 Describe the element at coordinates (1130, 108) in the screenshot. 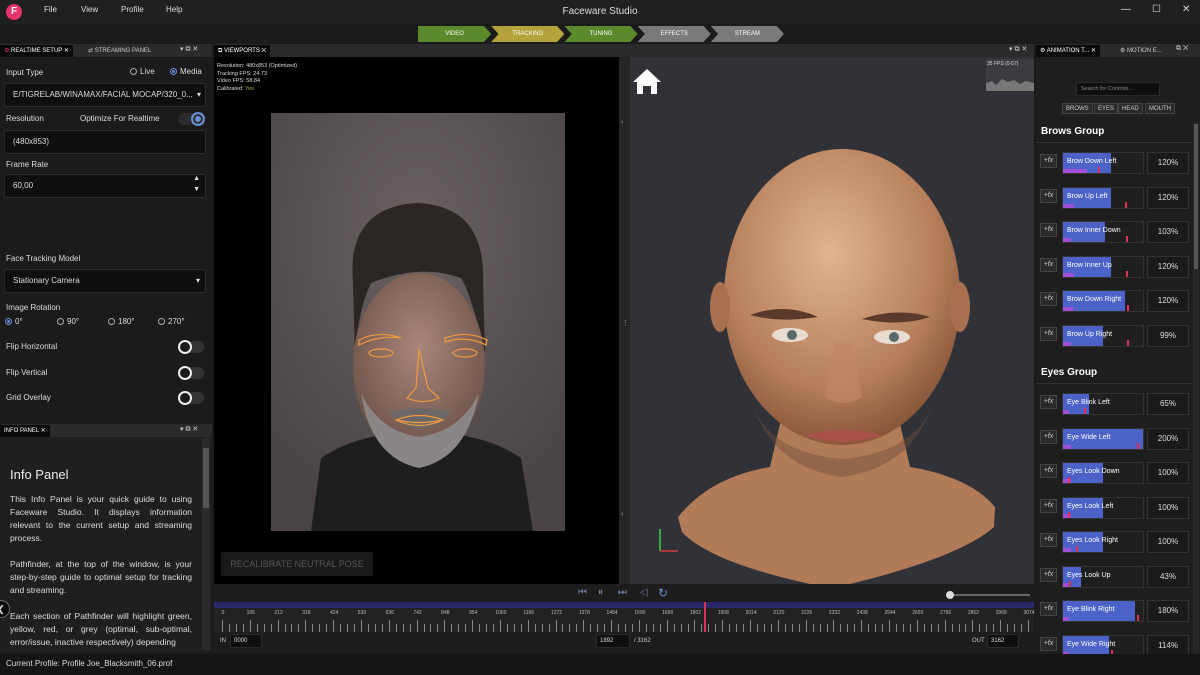

I see `filter-head-button: HEAD` at that location.